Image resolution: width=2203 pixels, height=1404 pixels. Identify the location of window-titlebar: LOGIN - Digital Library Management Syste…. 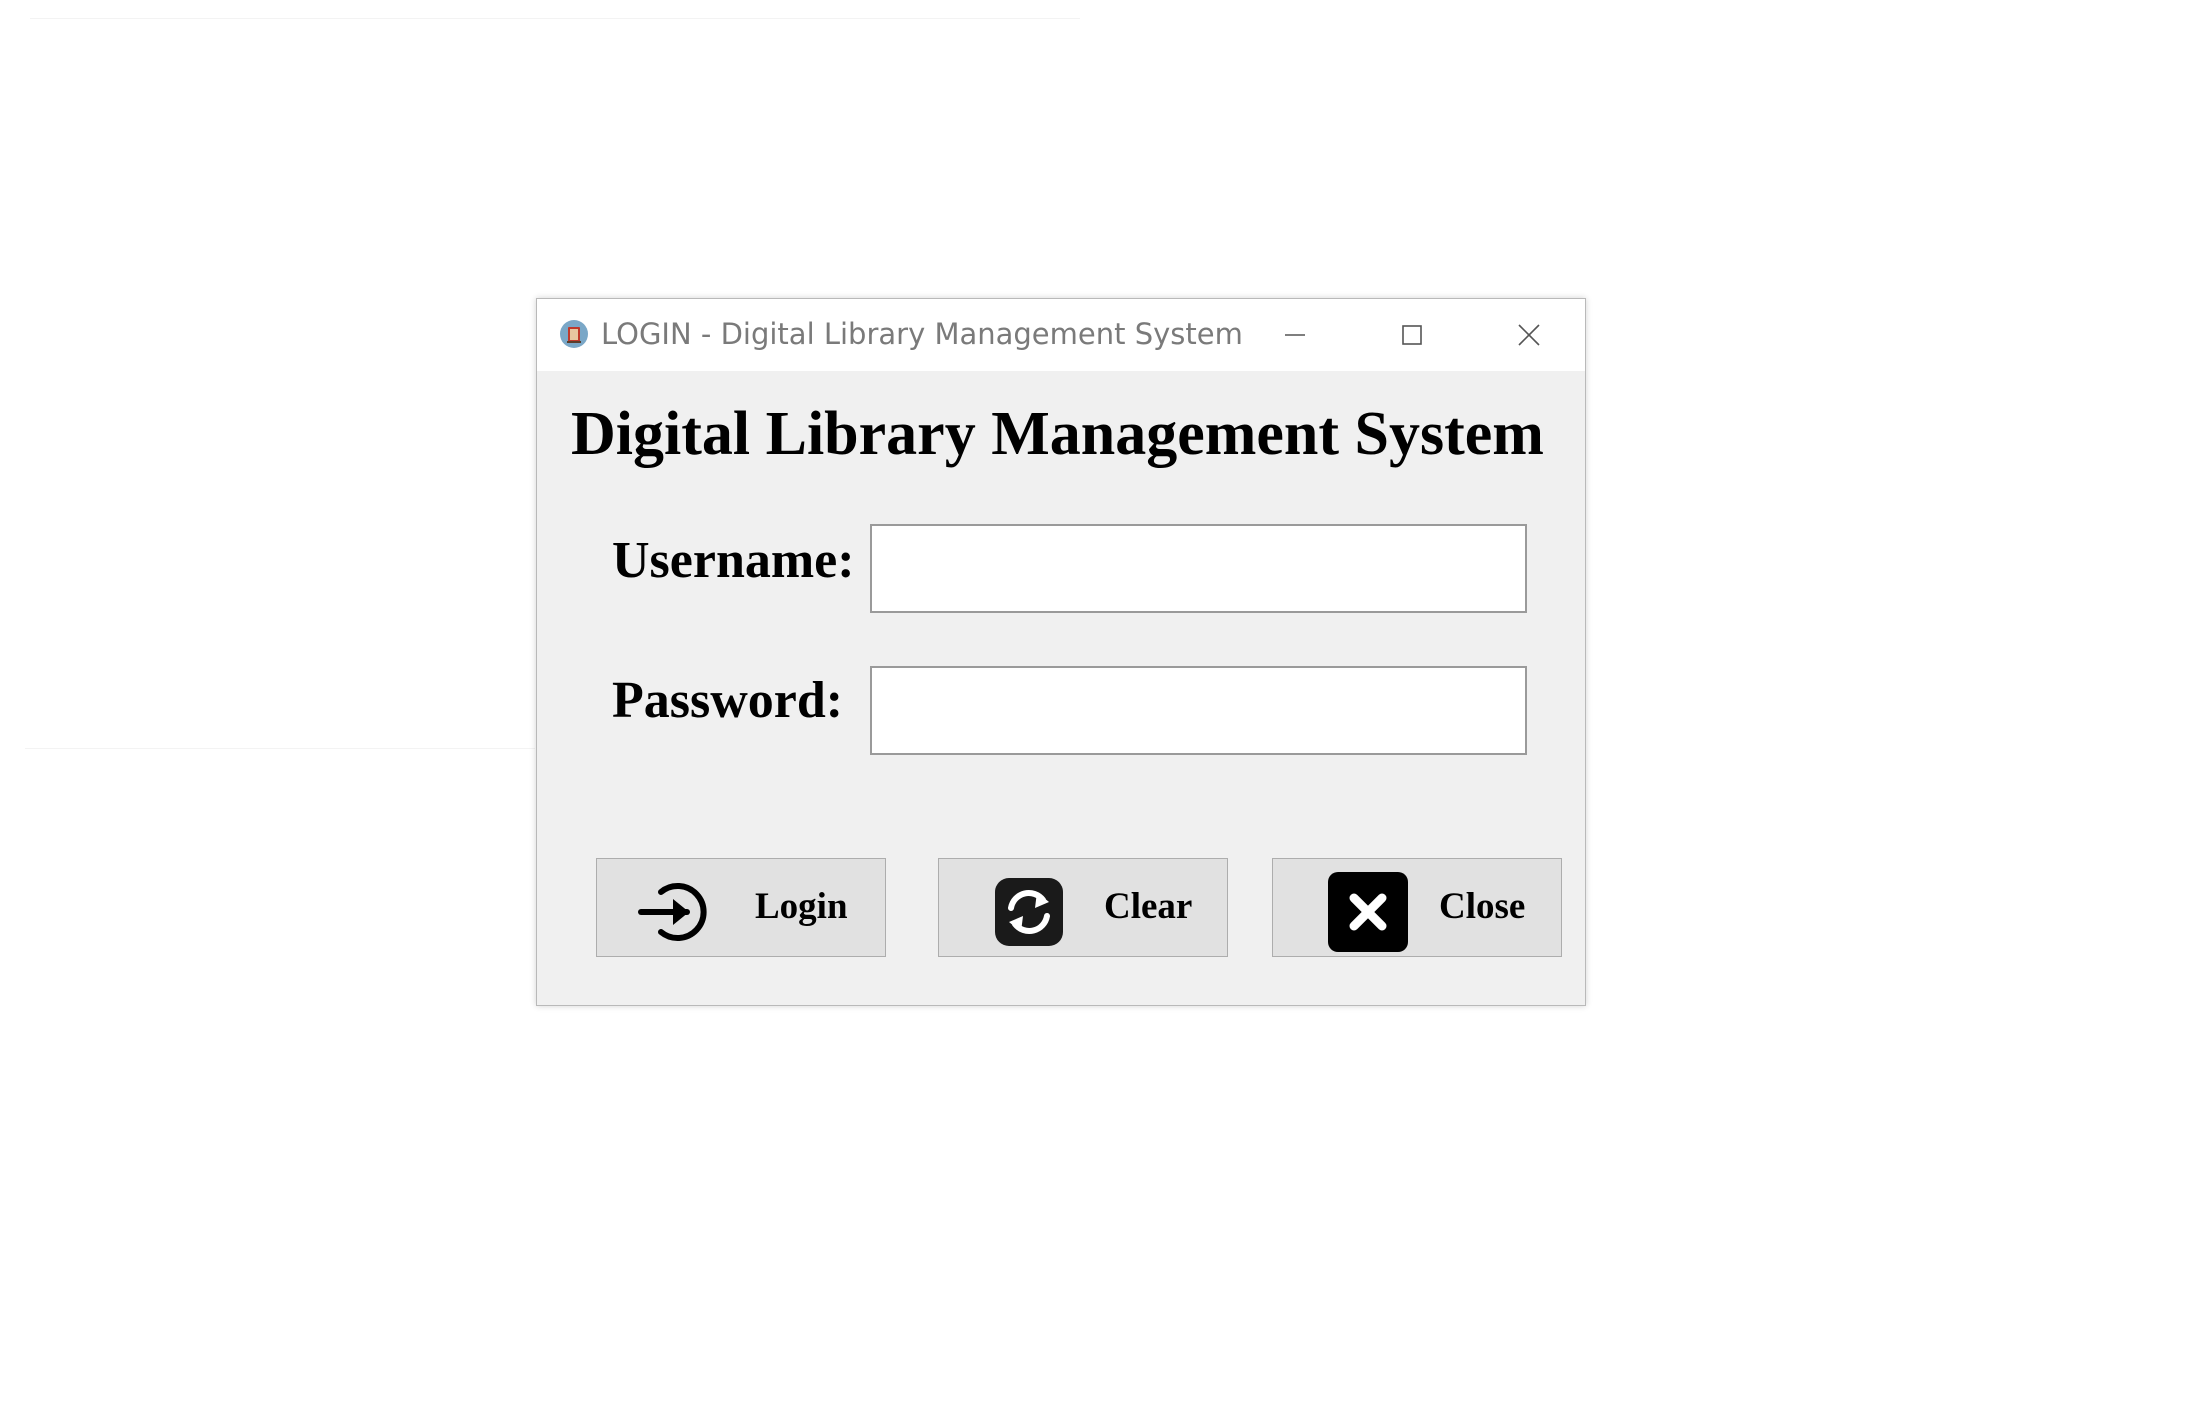
(1061, 335).